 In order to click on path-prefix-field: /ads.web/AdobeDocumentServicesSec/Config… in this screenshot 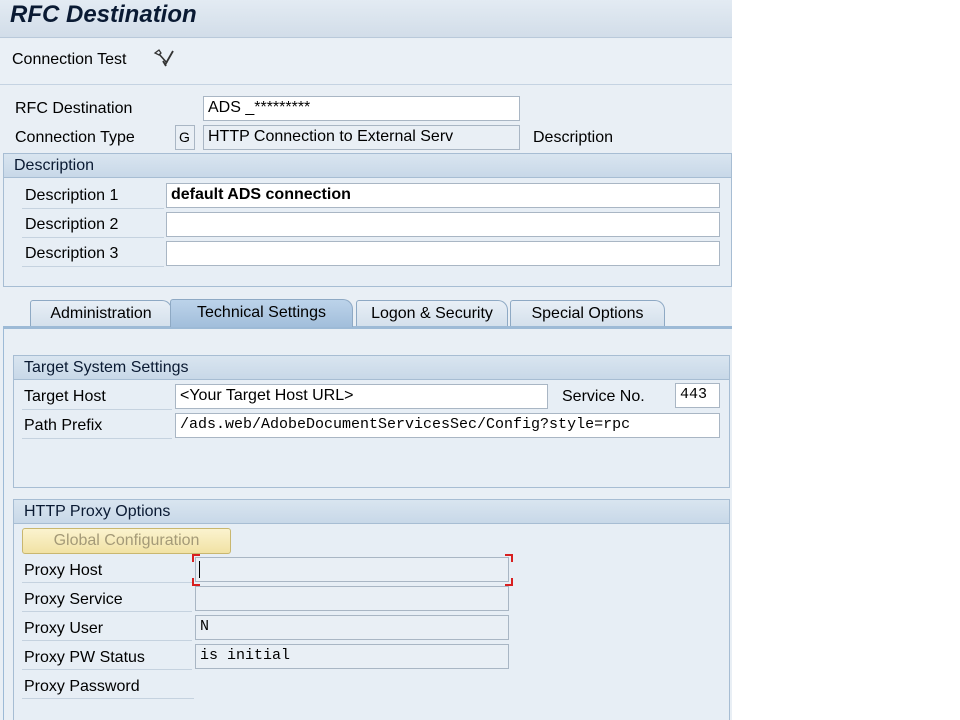, I will do `click(447, 425)`.